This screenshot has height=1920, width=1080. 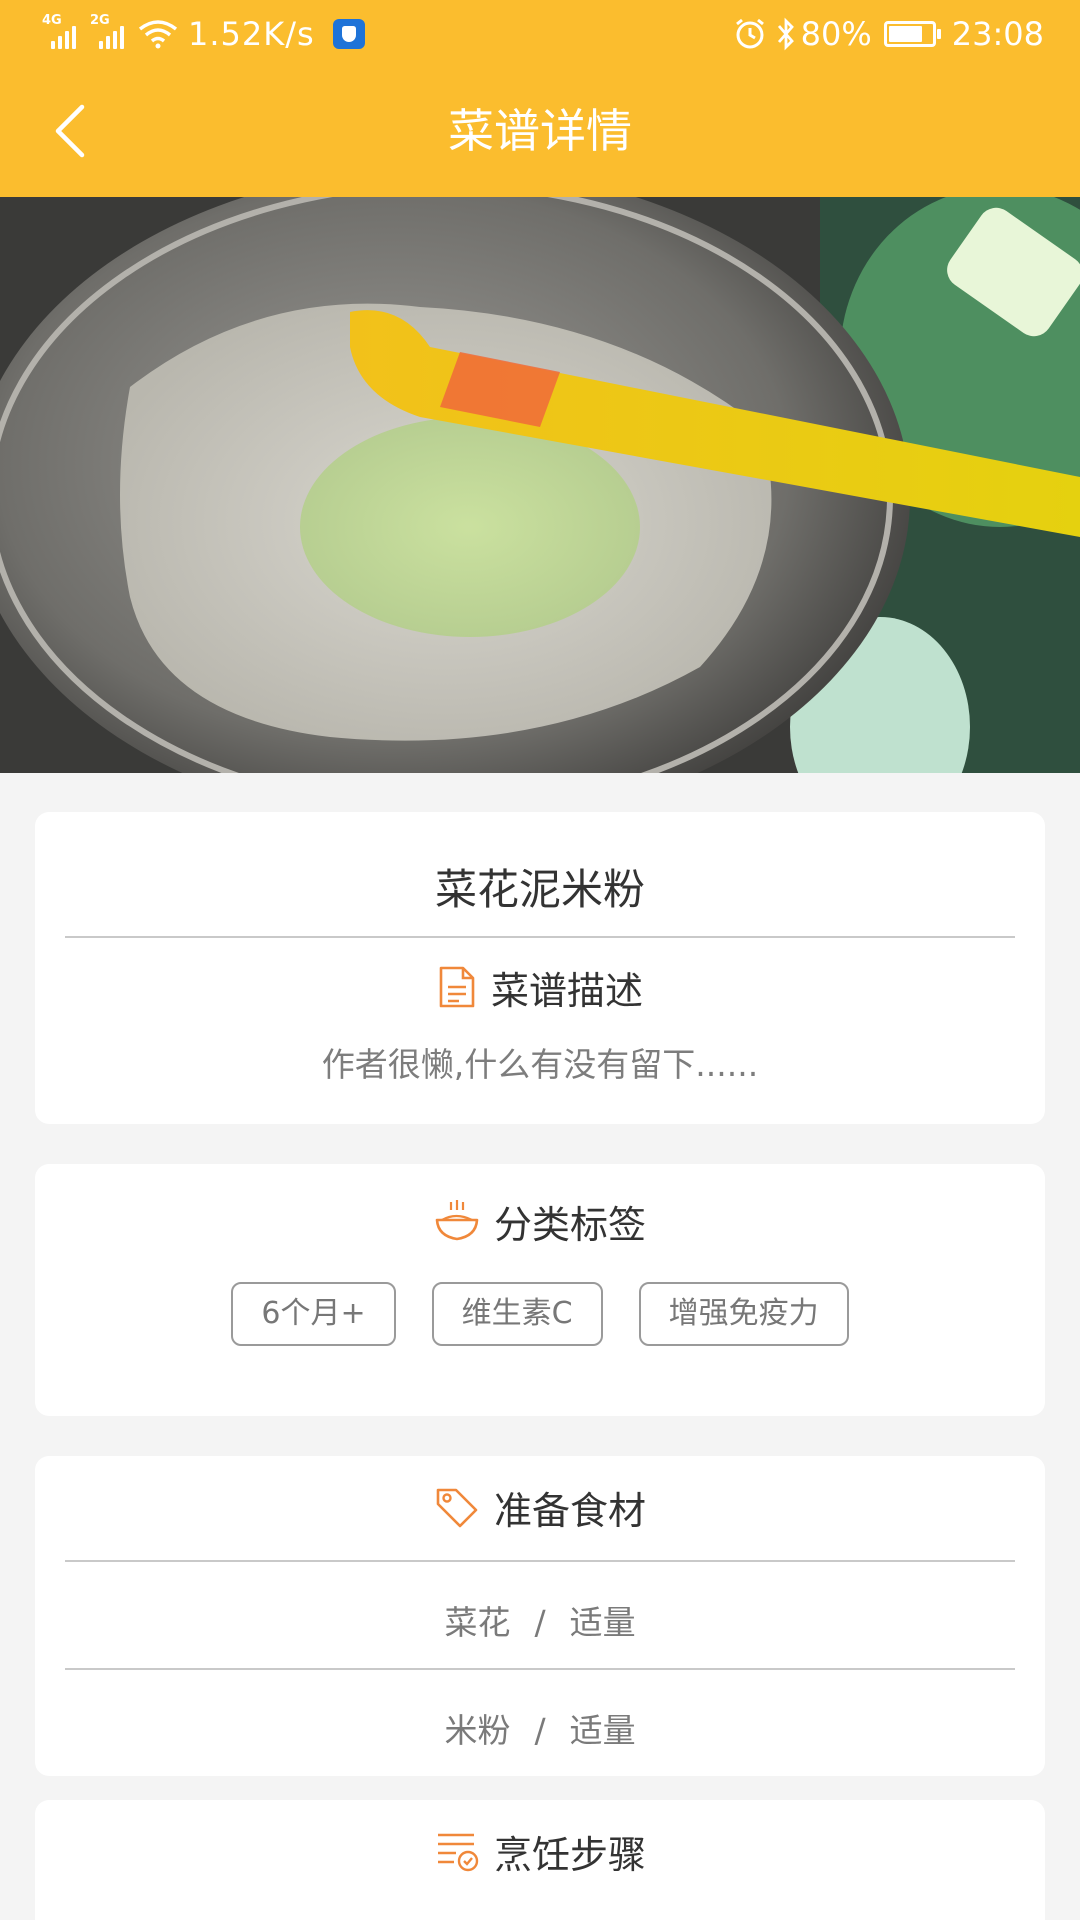 What do you see at coordinates (59, 31) in the screenshot?
I see `signal-icon: 4G` at bounding box center [59, 31].